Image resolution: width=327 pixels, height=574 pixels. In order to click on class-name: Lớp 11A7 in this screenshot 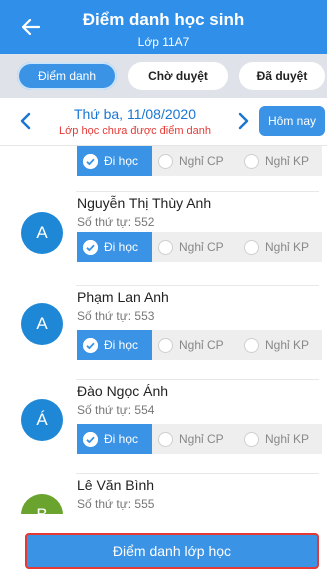, I will do `click(163, 42)`.